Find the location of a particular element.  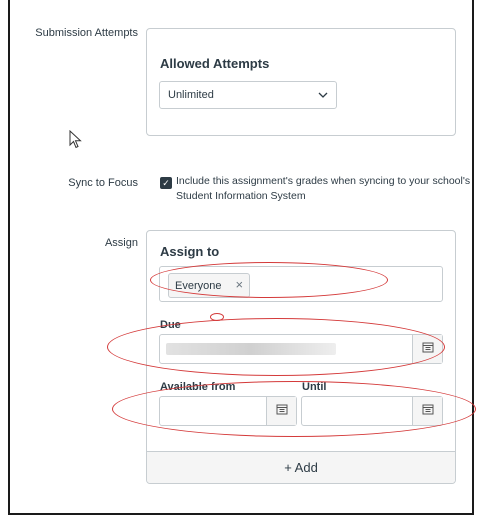

chevron-down-icon is located at coordinates (323, 100).